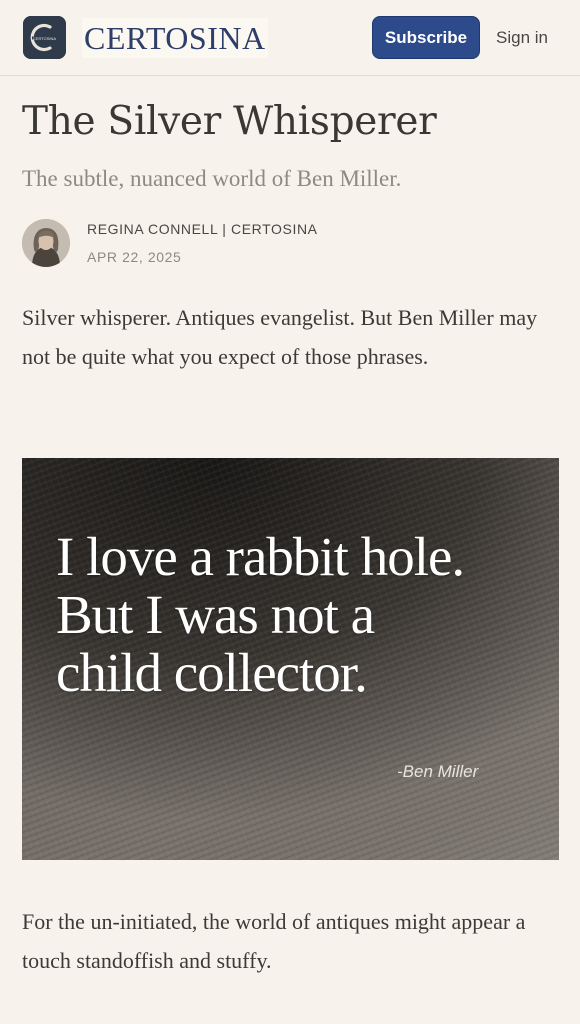  I want to click on pull-quote-line: I love a rabbit hole., so click(260, 556).